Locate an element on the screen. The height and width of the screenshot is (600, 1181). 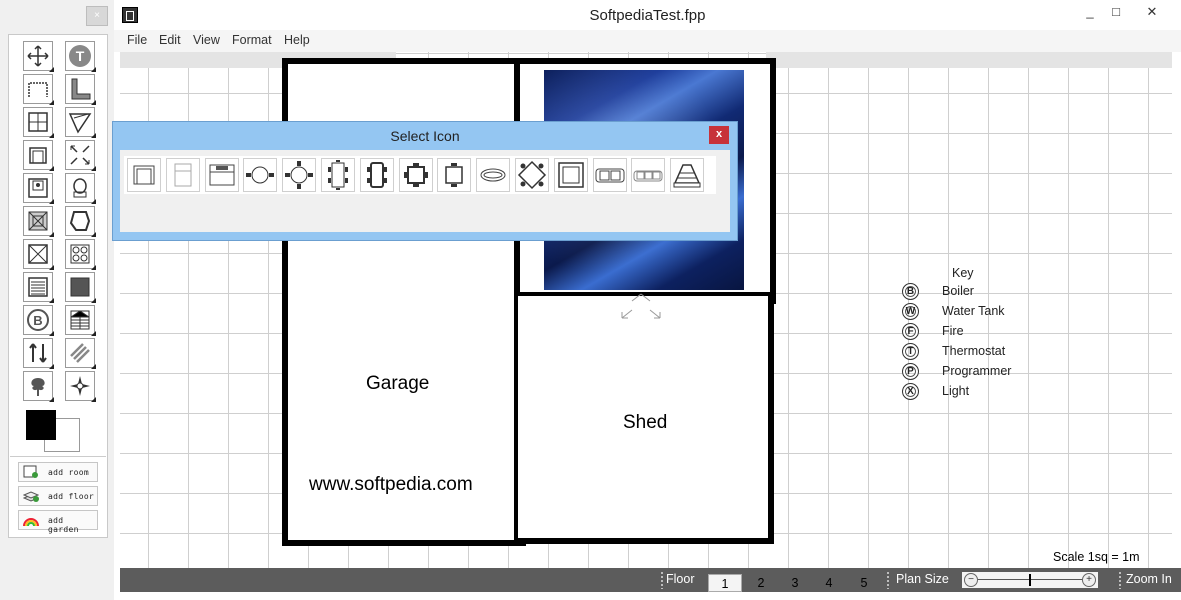
water-tank-key-icon: W is located at coordinates (910, 311).